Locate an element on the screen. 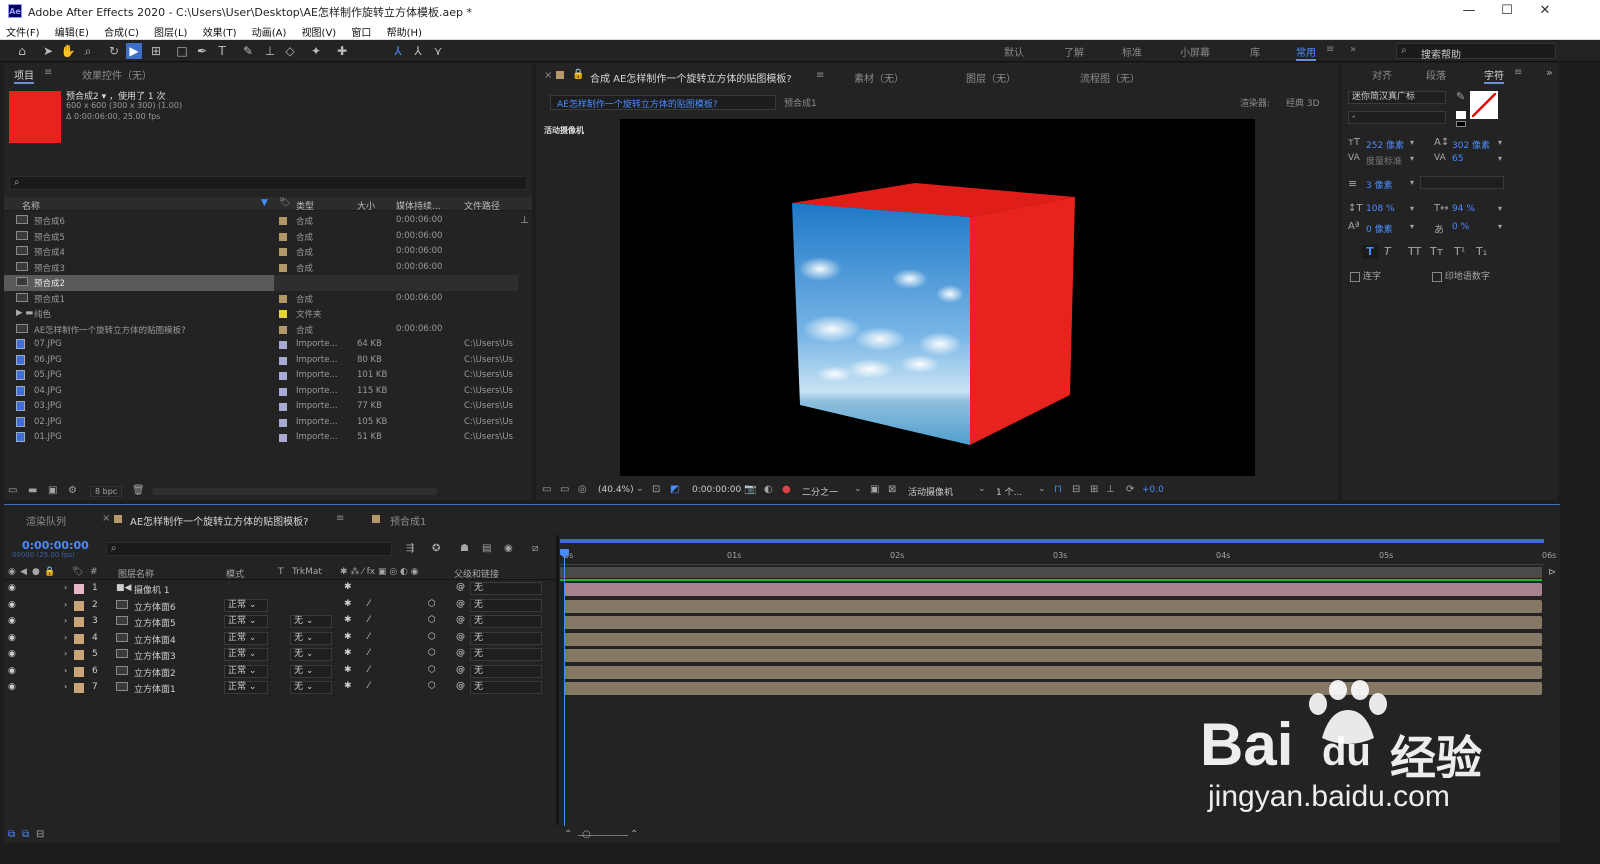 The height and width of the screenshot is (864, 1600). tab-layer: 图层（无） is located at coordinates (991, 77).